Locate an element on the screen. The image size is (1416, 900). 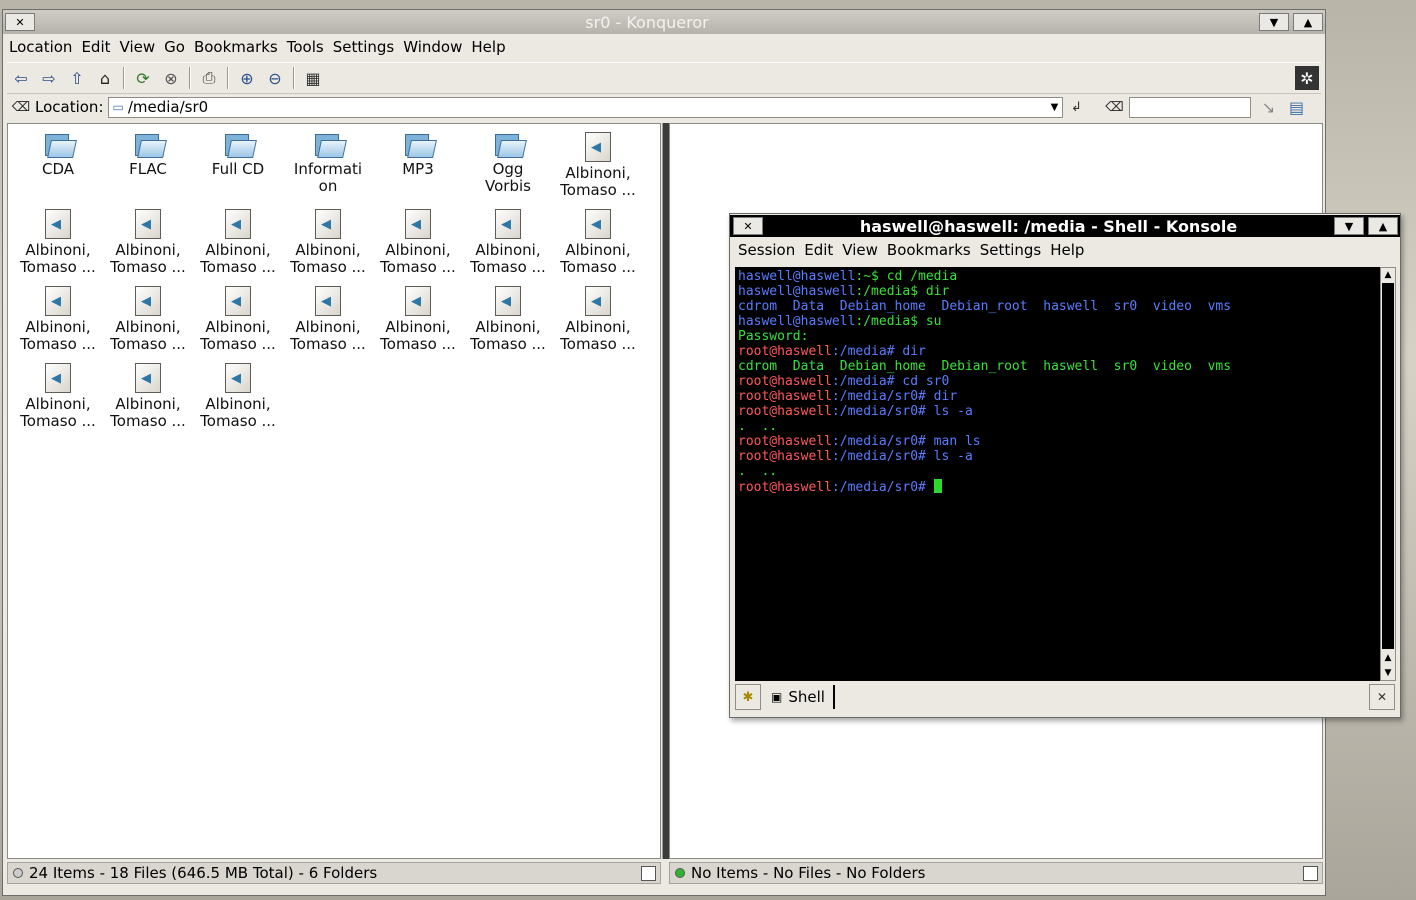
clear-location-icon: ⌫ is located at coordinates (21, 107).